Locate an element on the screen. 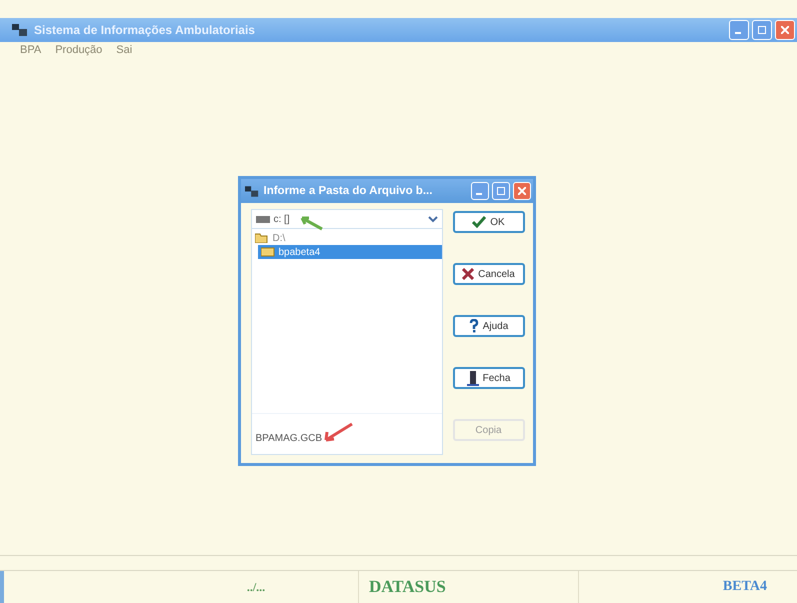  question-icon is located at coordinates (473, 326).